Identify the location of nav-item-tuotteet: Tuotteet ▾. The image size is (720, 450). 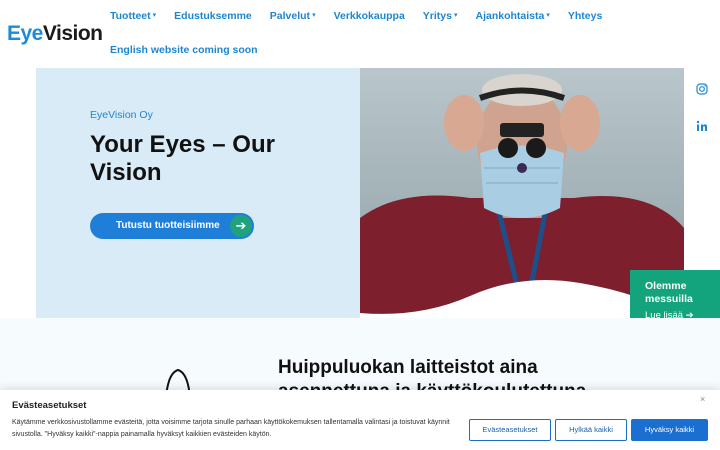
(133, 16).